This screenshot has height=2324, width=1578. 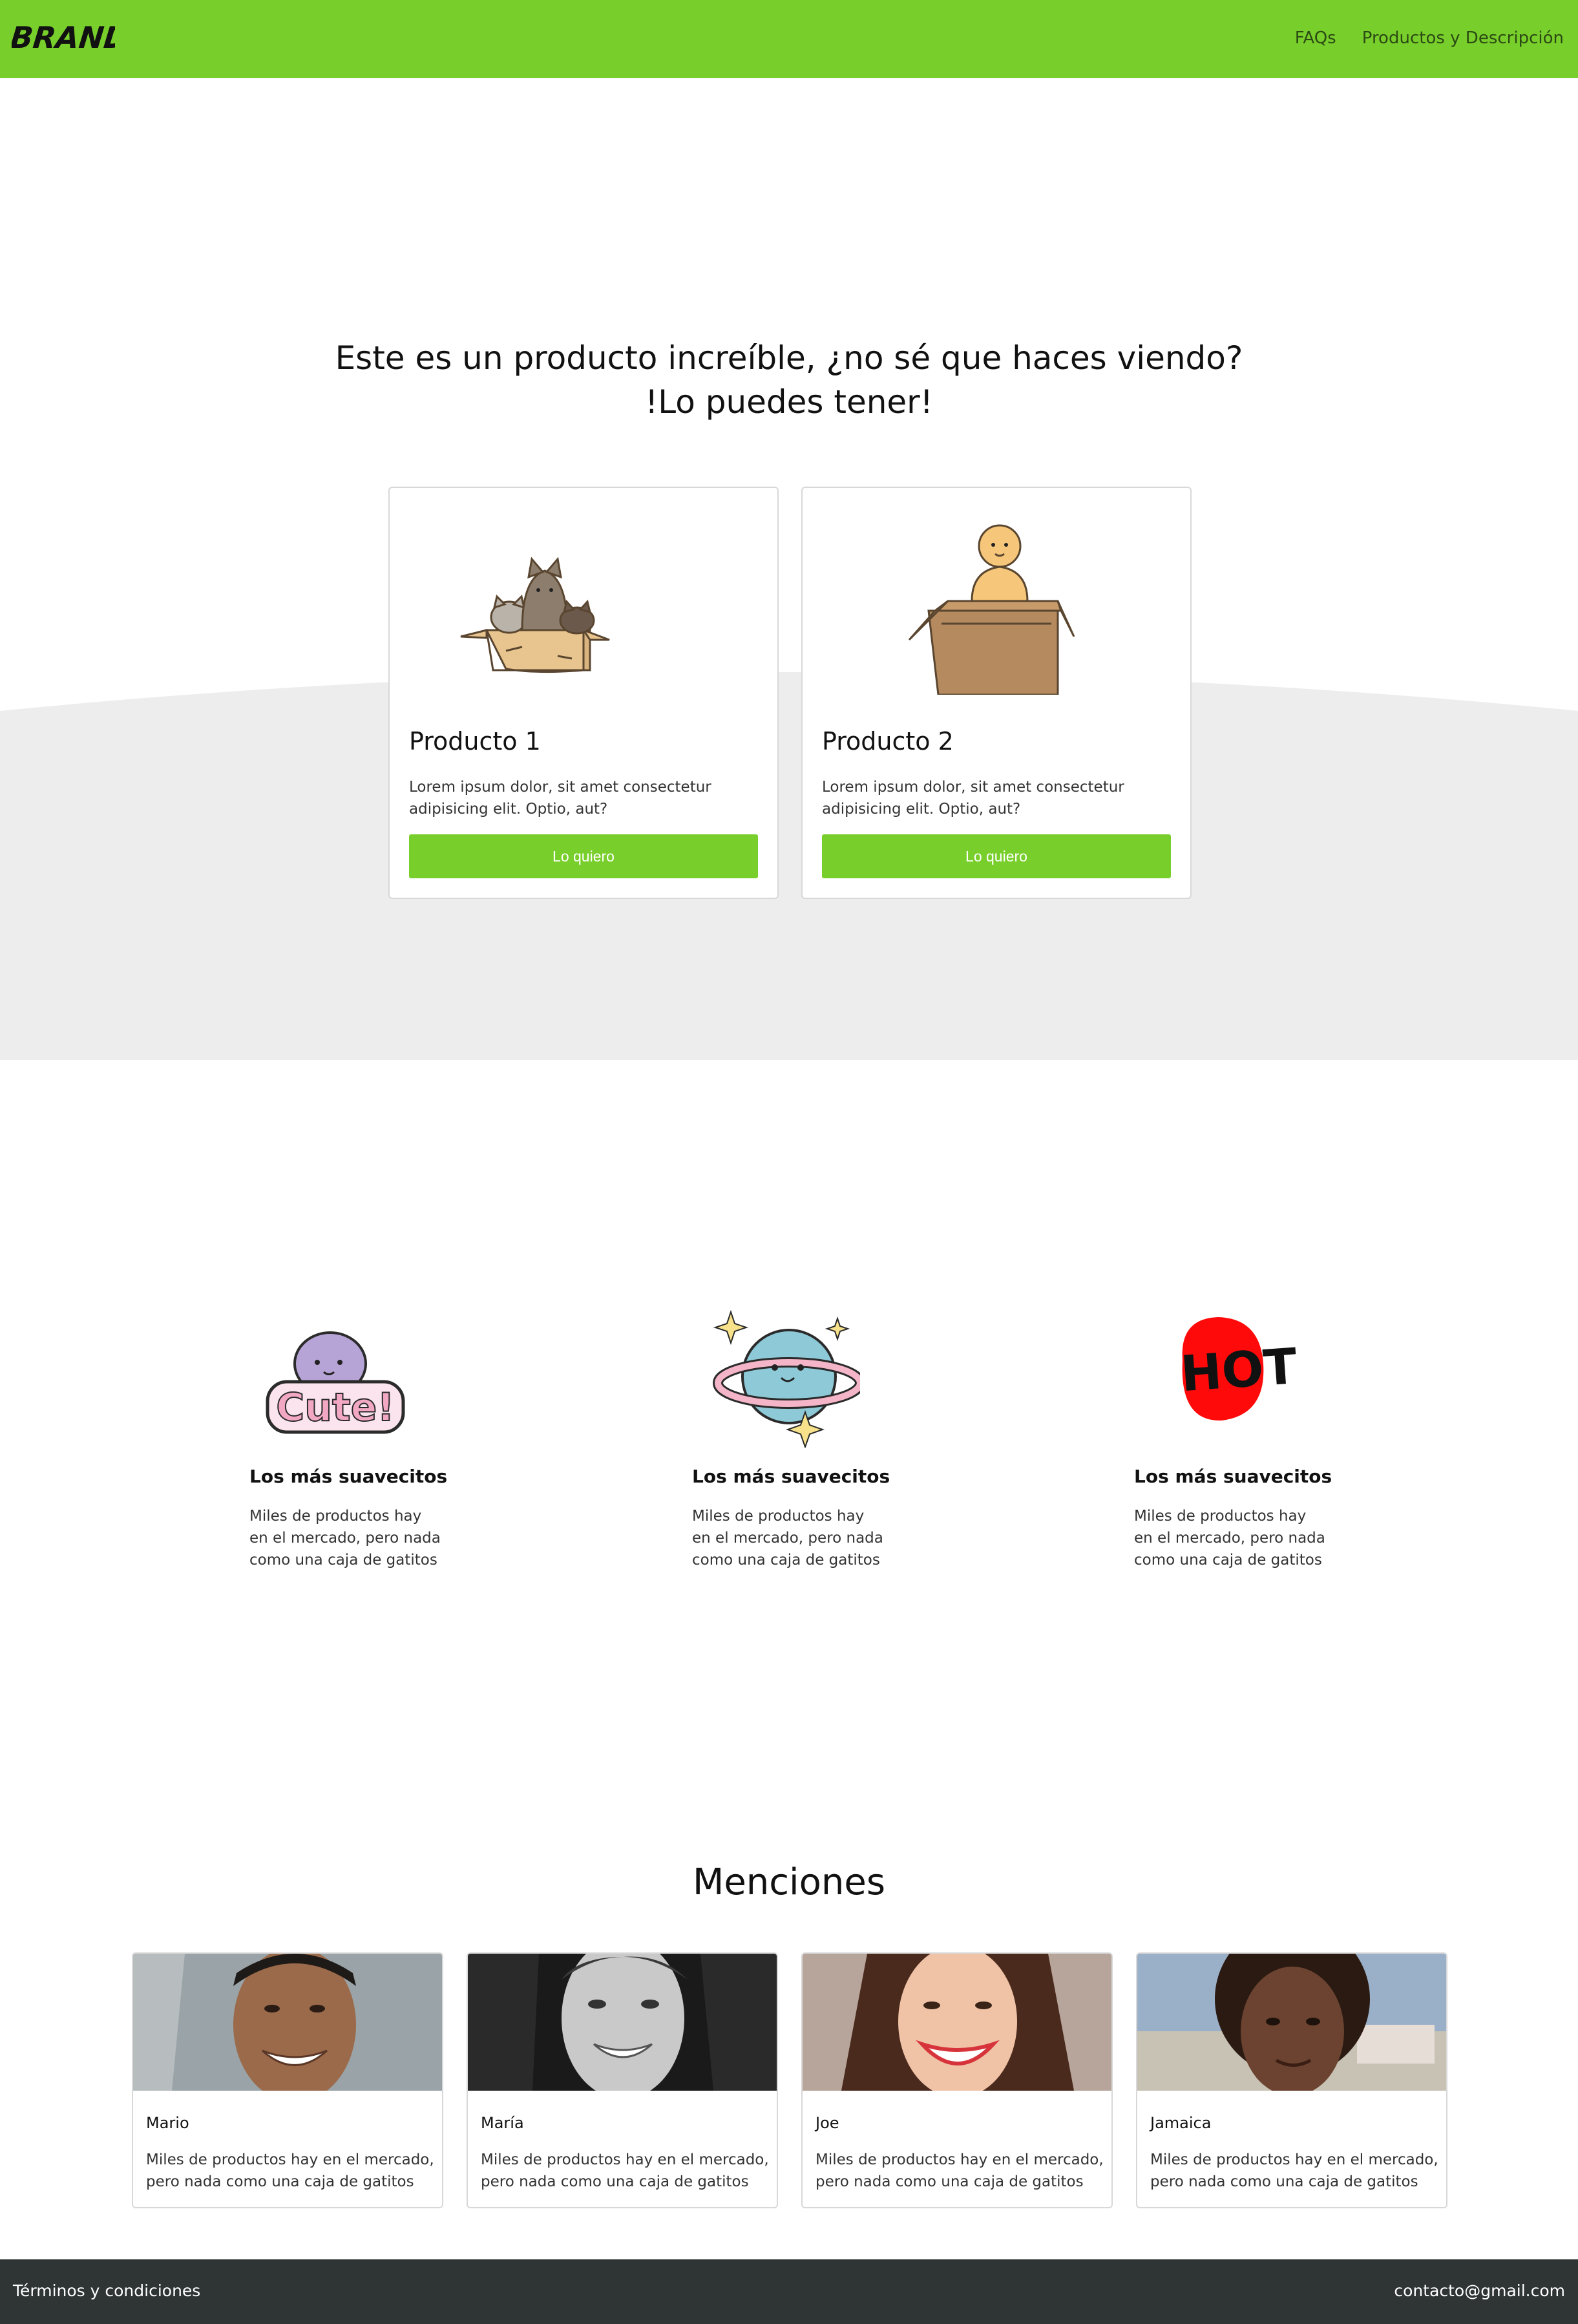 I want to click on person-name: Joe, so click(x=827, y=2123).